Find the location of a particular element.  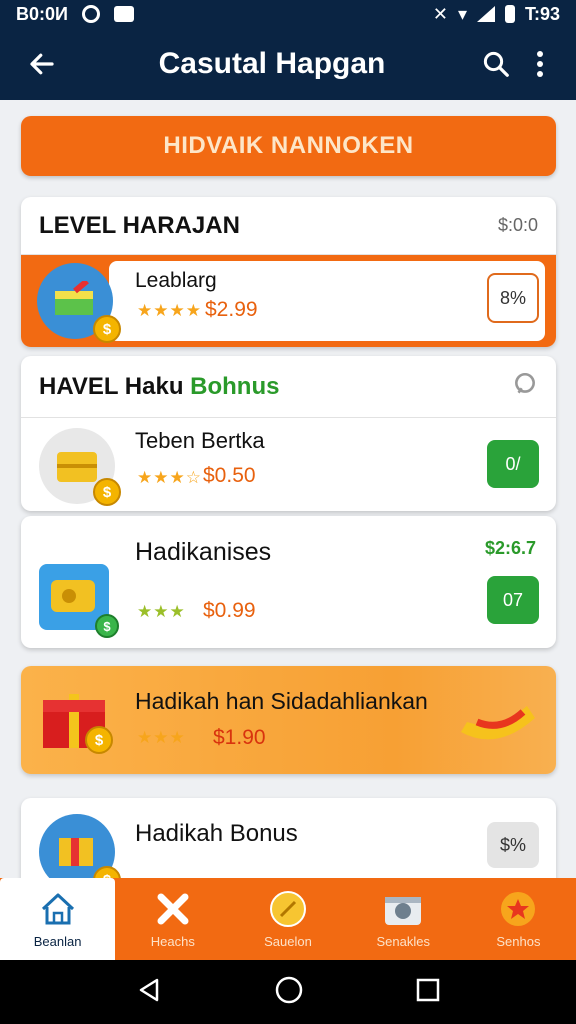

level-item-button: 8% is located at coordinates (513, 298).